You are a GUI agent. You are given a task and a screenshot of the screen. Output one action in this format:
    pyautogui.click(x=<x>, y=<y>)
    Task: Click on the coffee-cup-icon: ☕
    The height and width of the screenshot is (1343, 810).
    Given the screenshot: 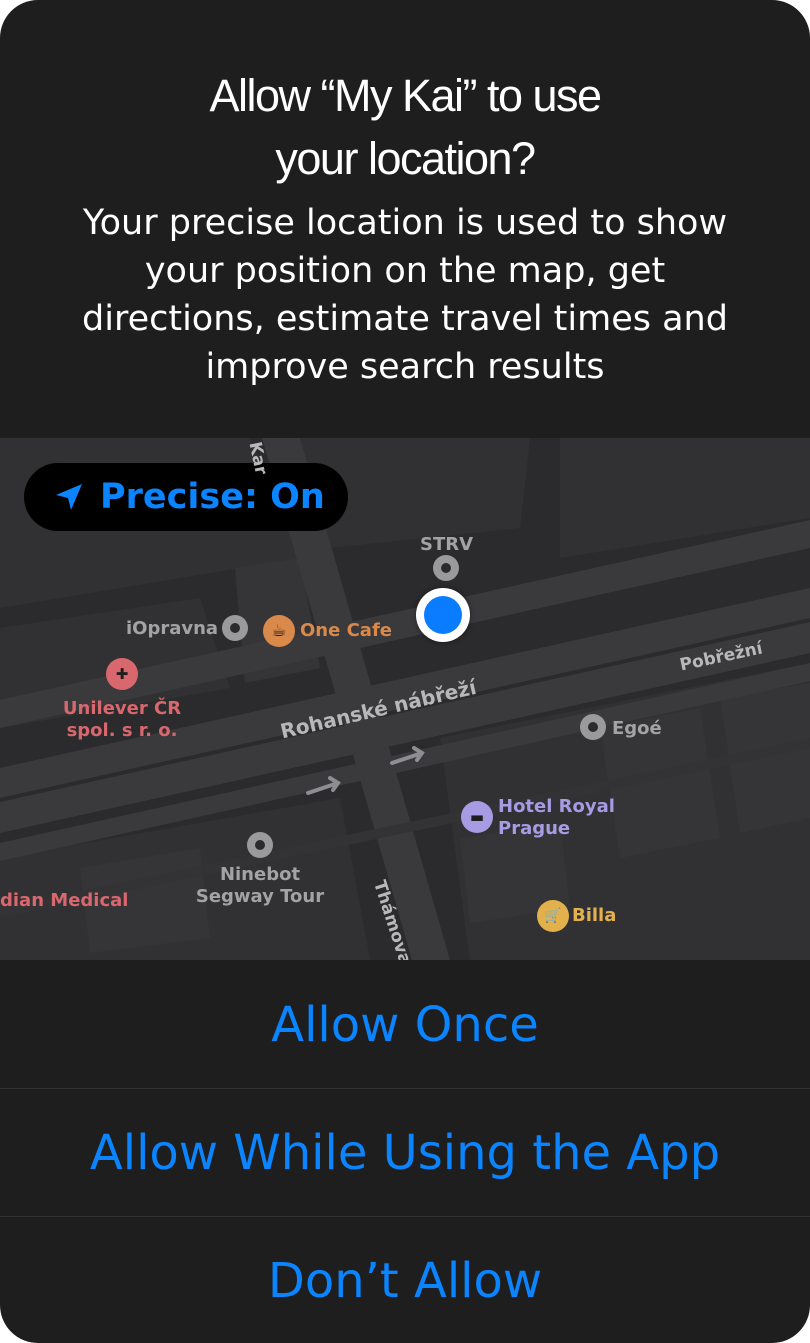 What is the action you would take?
    pyautogui.click(x=279, y=631)
    